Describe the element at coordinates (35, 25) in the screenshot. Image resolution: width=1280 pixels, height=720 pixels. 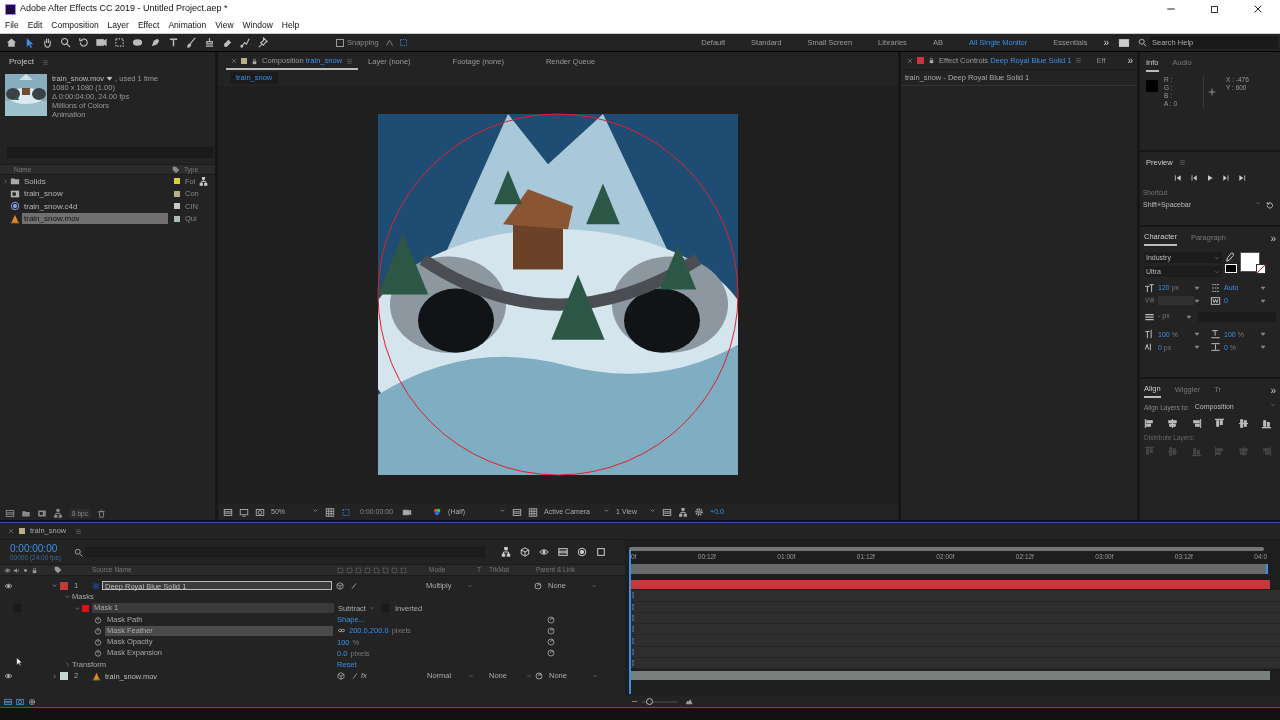
I see `menu-item: Edit` at that location.